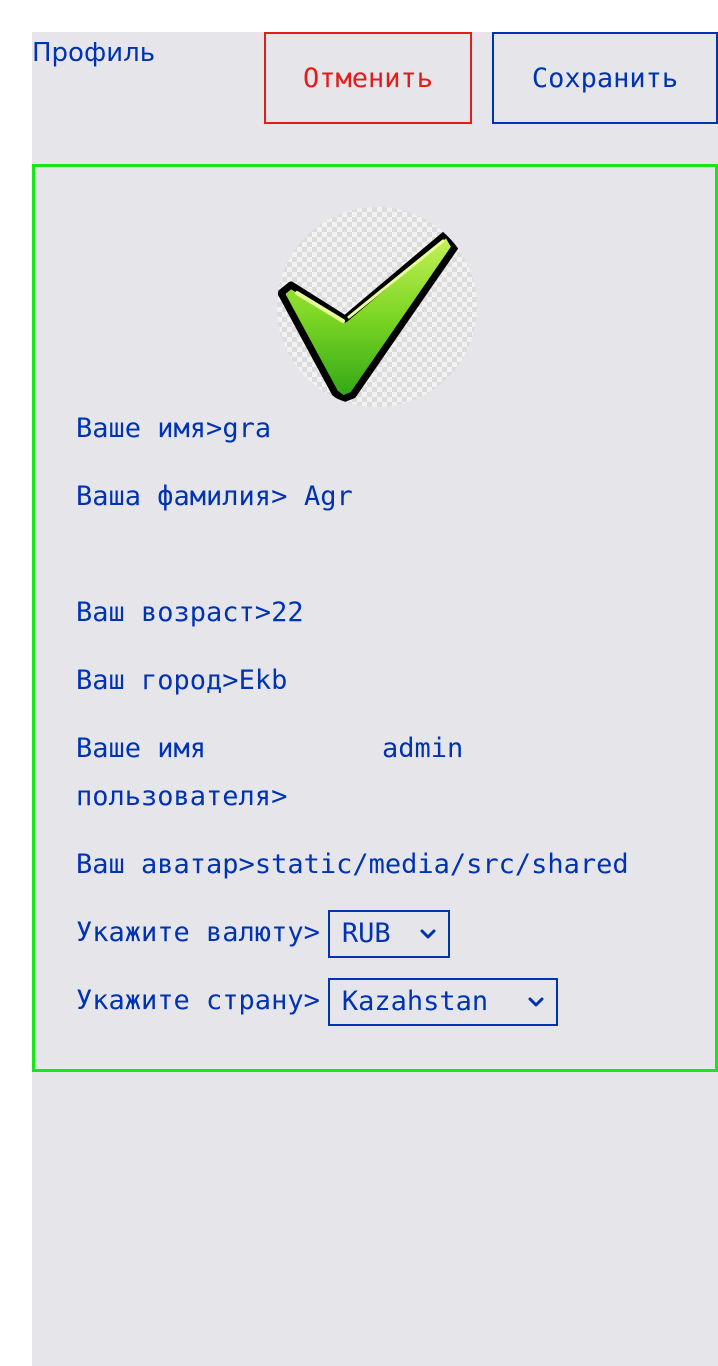 The width and height of the screenshot is (718, 1366). Describe the element at coordinates (94, 53) in the screenshot. I see `page-title: Профиль` at that location.